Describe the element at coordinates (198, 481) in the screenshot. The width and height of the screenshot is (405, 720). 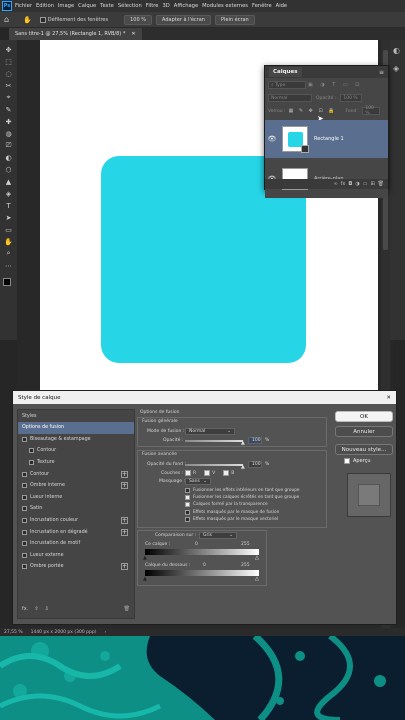
I see `knockout-select: Sans ⌄` at that location.